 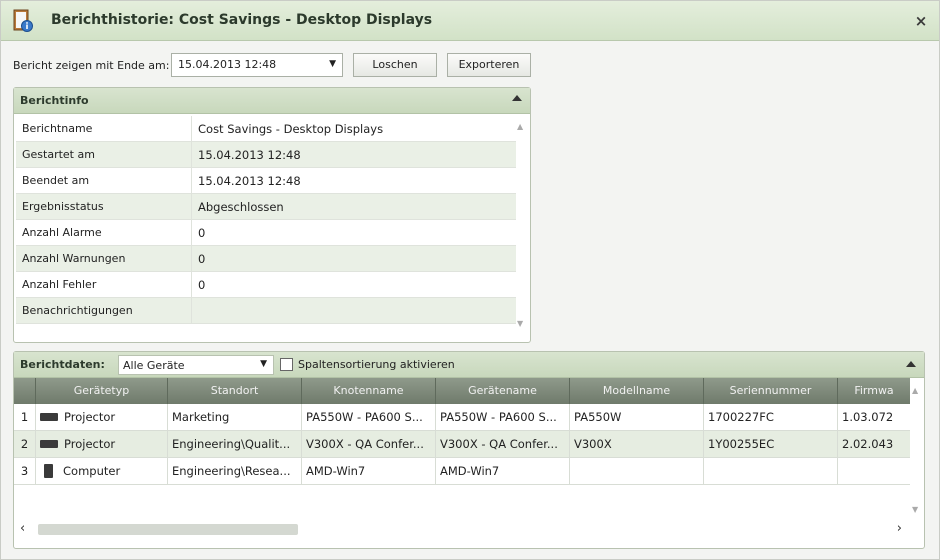 What do you see at coordinates (266, 233) in the screenshot?
I see `info-row: Anzahl Alarme 0` at bounding box center [266, 233].